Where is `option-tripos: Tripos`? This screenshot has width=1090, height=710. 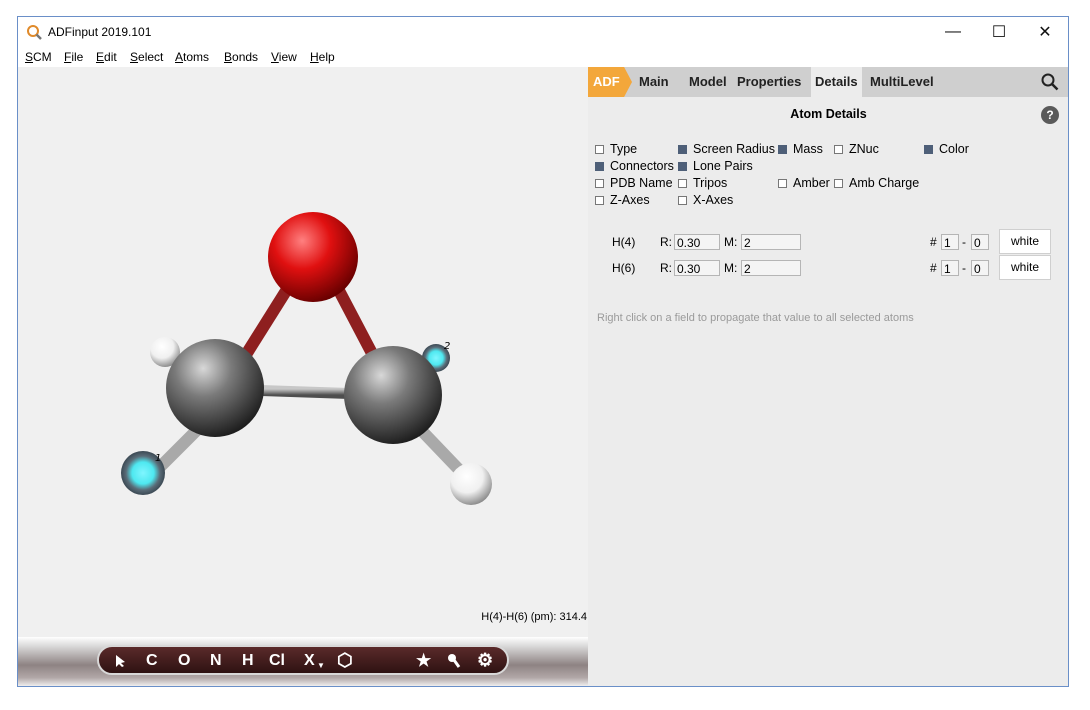
option-tripos: Tripos is located at coordinates (702, 183).